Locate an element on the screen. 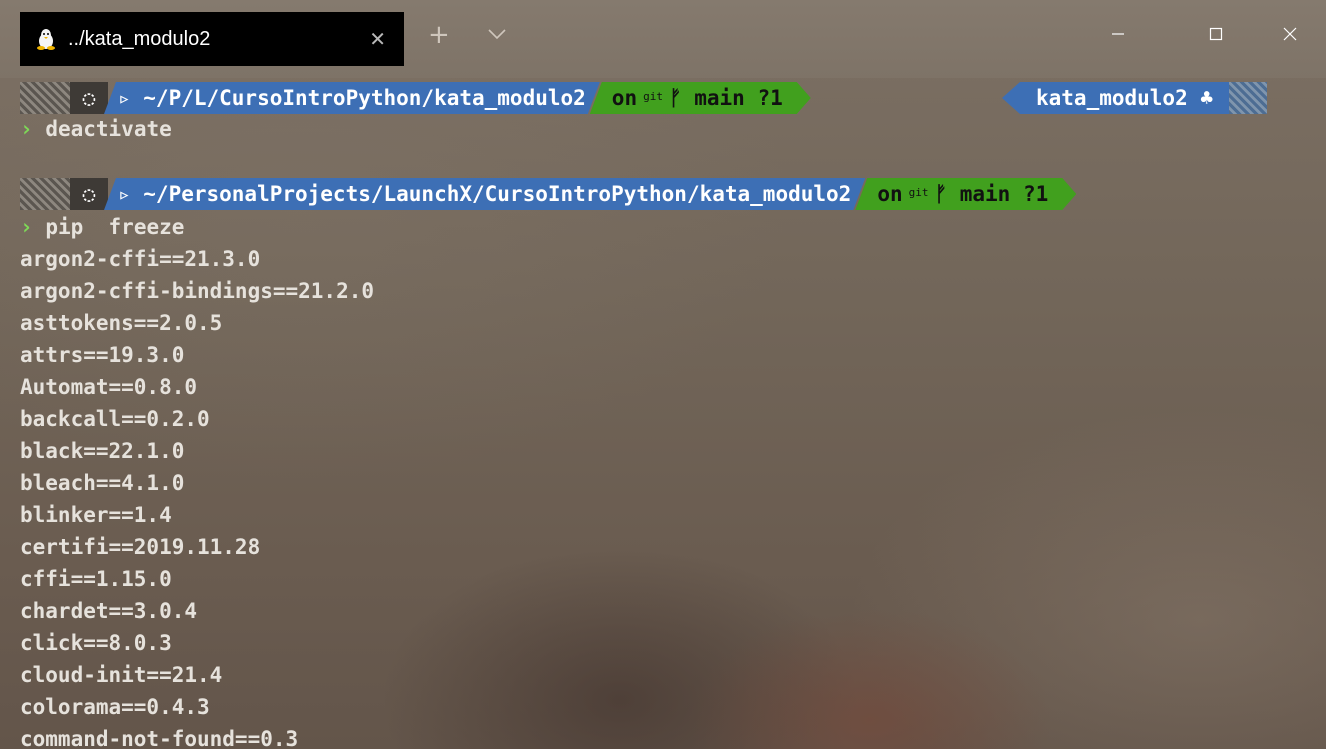 The image size is (1326, 749). path-segment: ▹ ~/P/L/CursoIntroPython/kata_modulo2 is located at coordinates (352, 98).